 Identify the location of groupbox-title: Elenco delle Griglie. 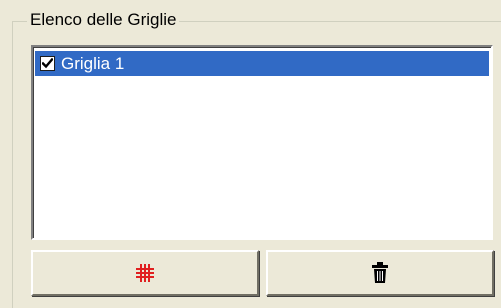
(103, 20).